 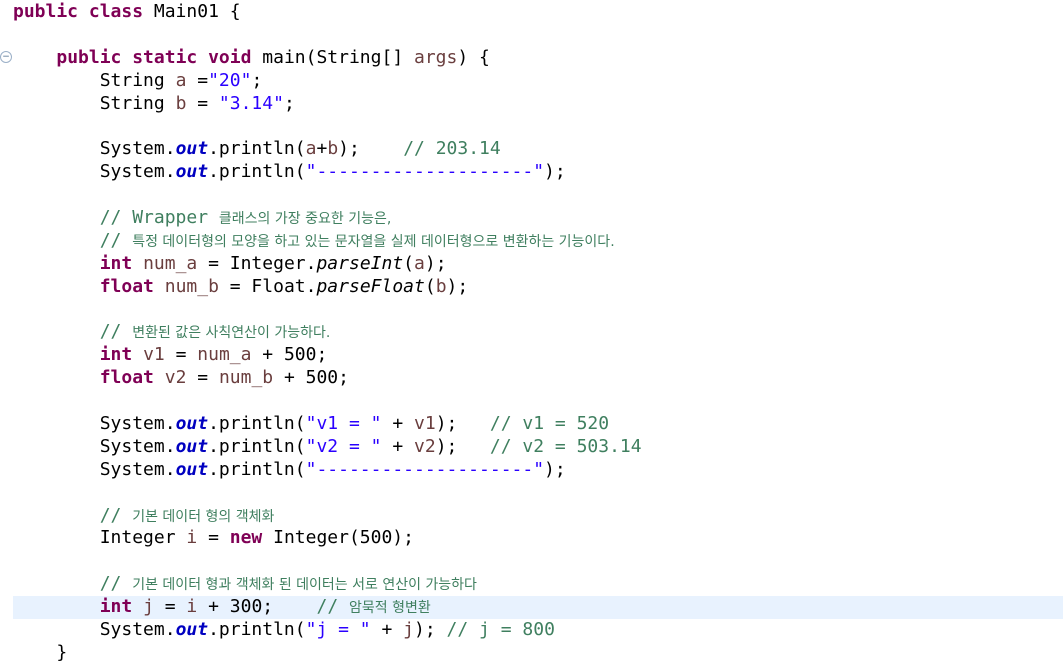 I want to click on code-line: int num_a = Integer.parseInt(a);, so click(x=538, y=264).